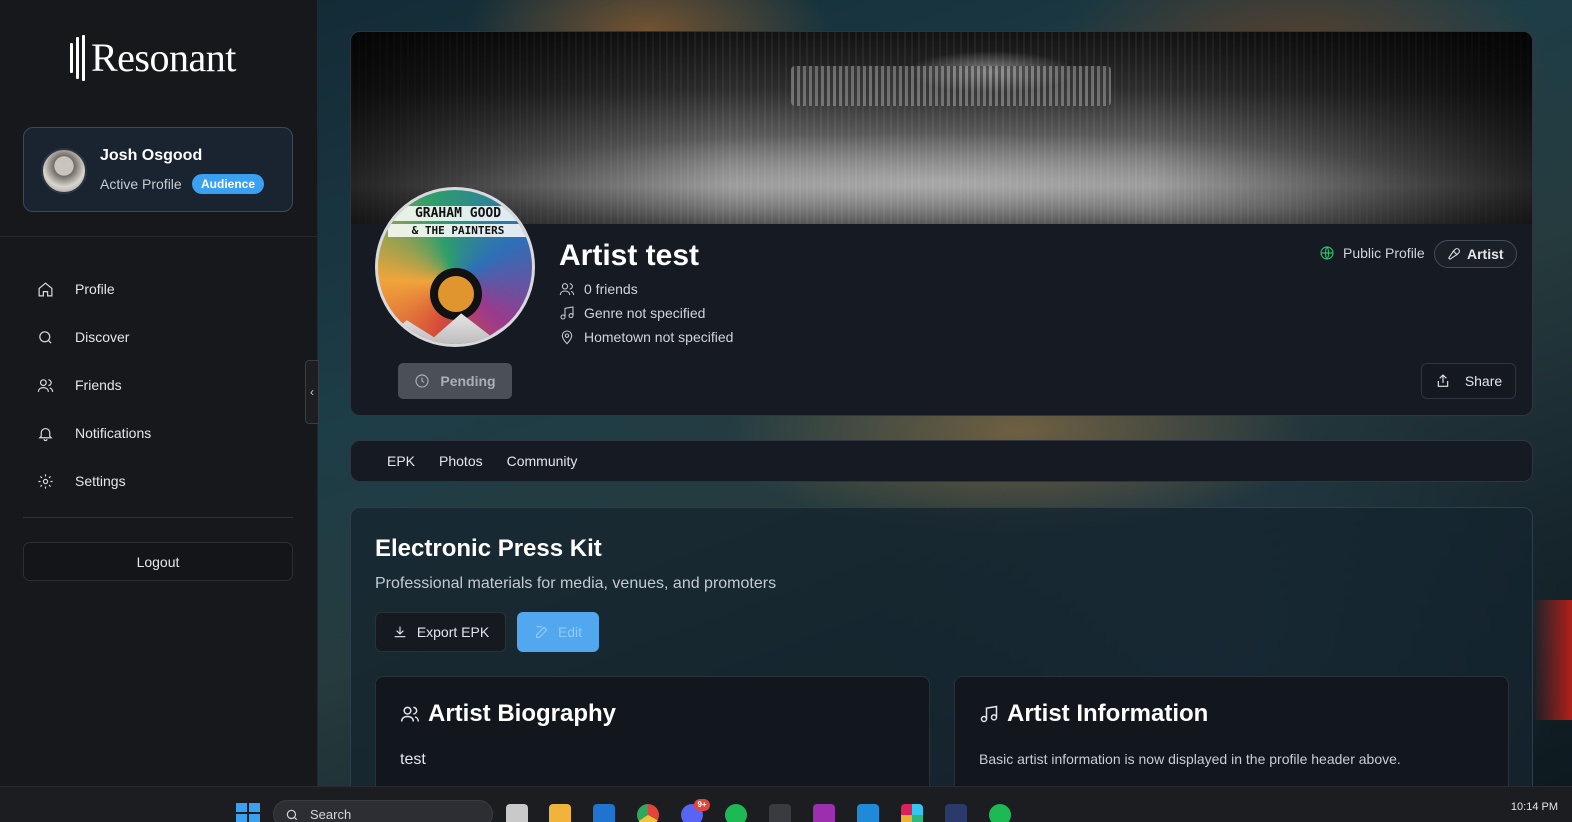  What do you see at coordinates (461, 461) in the screenshot?
I see `tab-photos: Photos` at bounding box center [461, 461].